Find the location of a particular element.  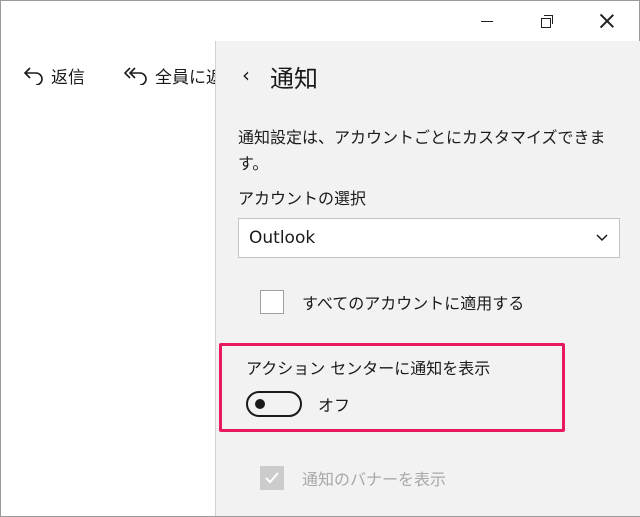

close-icon is located at coordinates (607, 21).